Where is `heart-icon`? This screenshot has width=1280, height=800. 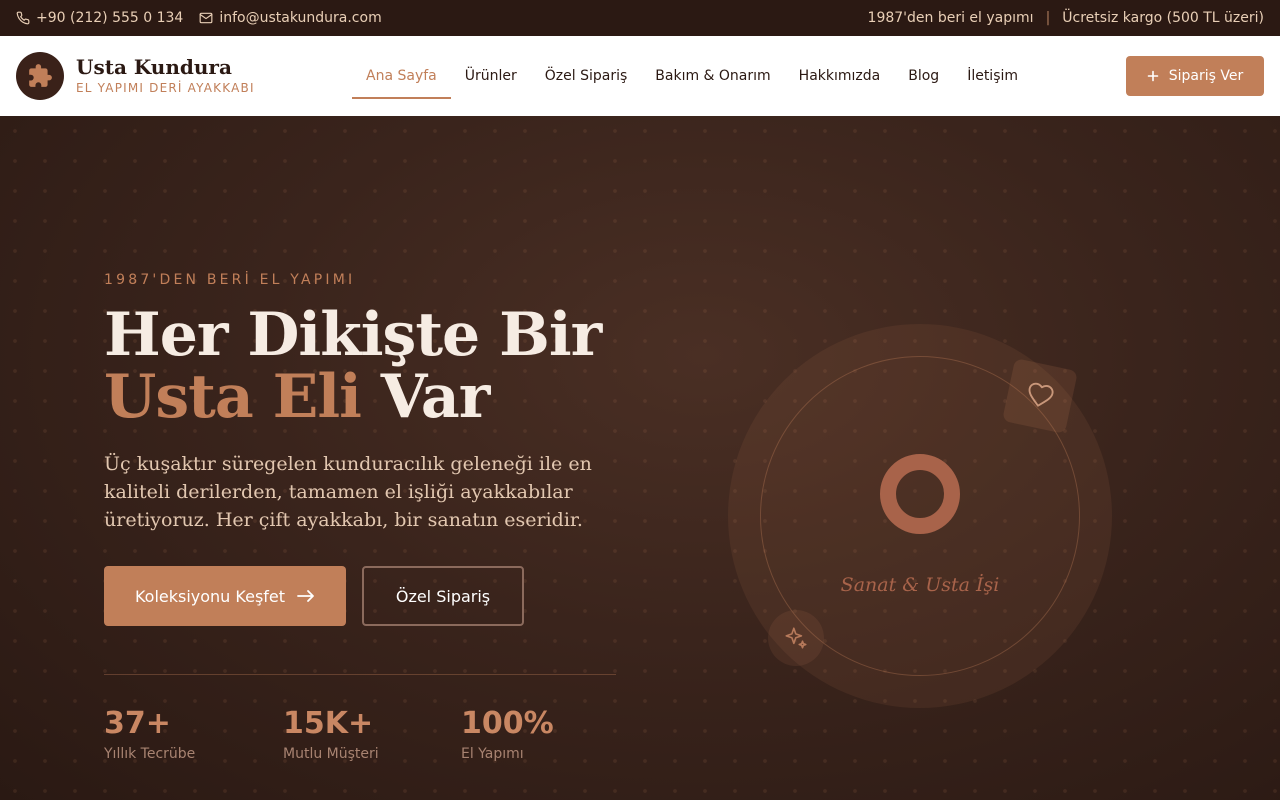 heart-icon is located at coordinates (1041, 394).